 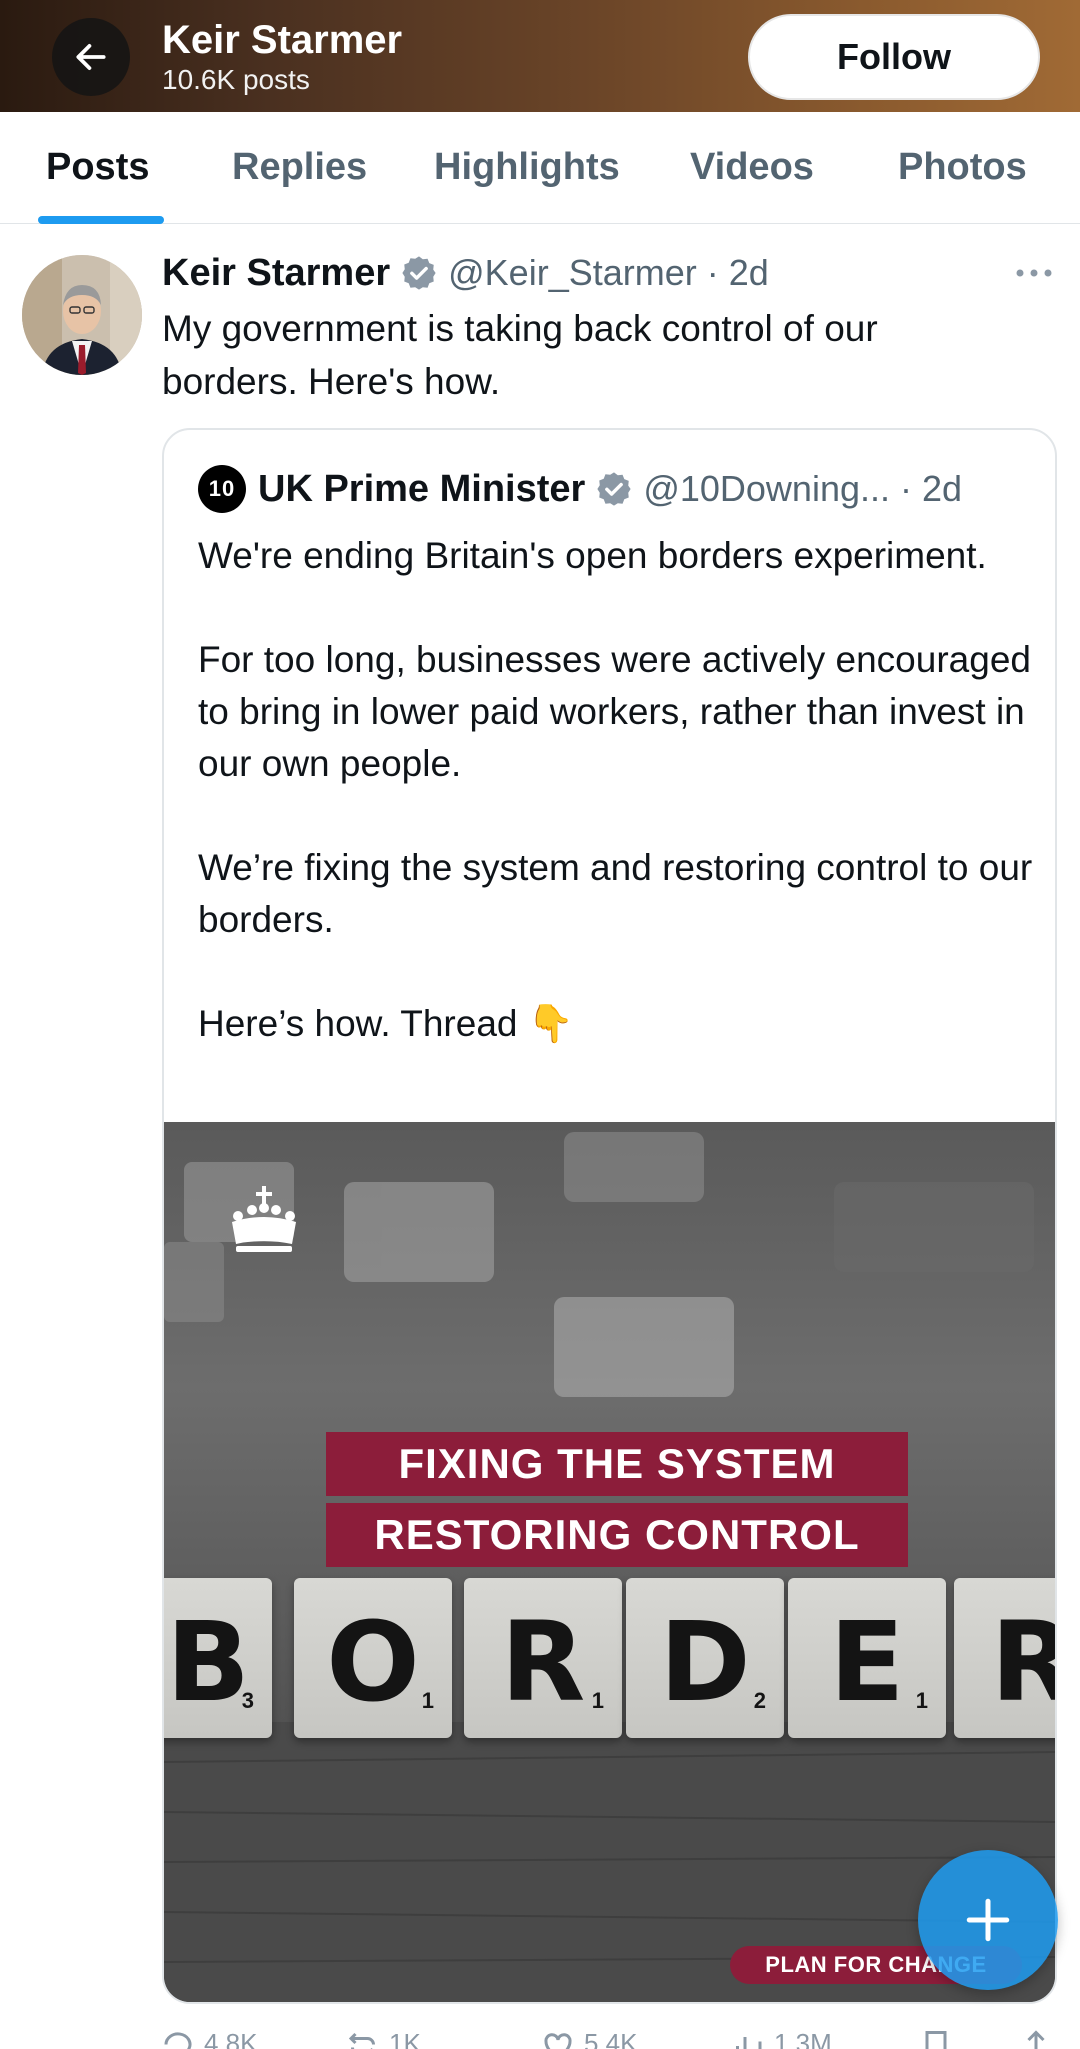 I want to click on scrabble-tile: B 3, so click(x=218, y=1658).